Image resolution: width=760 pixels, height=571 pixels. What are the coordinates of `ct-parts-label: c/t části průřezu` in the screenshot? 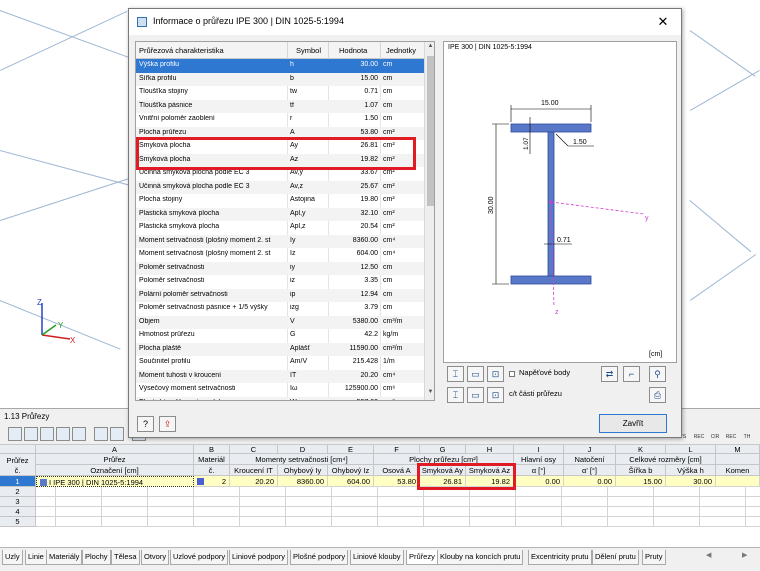 It's located at (535, 393).